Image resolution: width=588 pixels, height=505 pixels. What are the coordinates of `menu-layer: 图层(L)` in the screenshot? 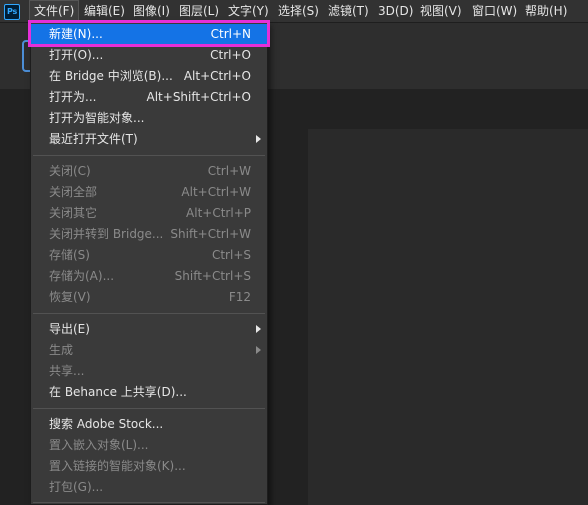 It's located at (199, 11).